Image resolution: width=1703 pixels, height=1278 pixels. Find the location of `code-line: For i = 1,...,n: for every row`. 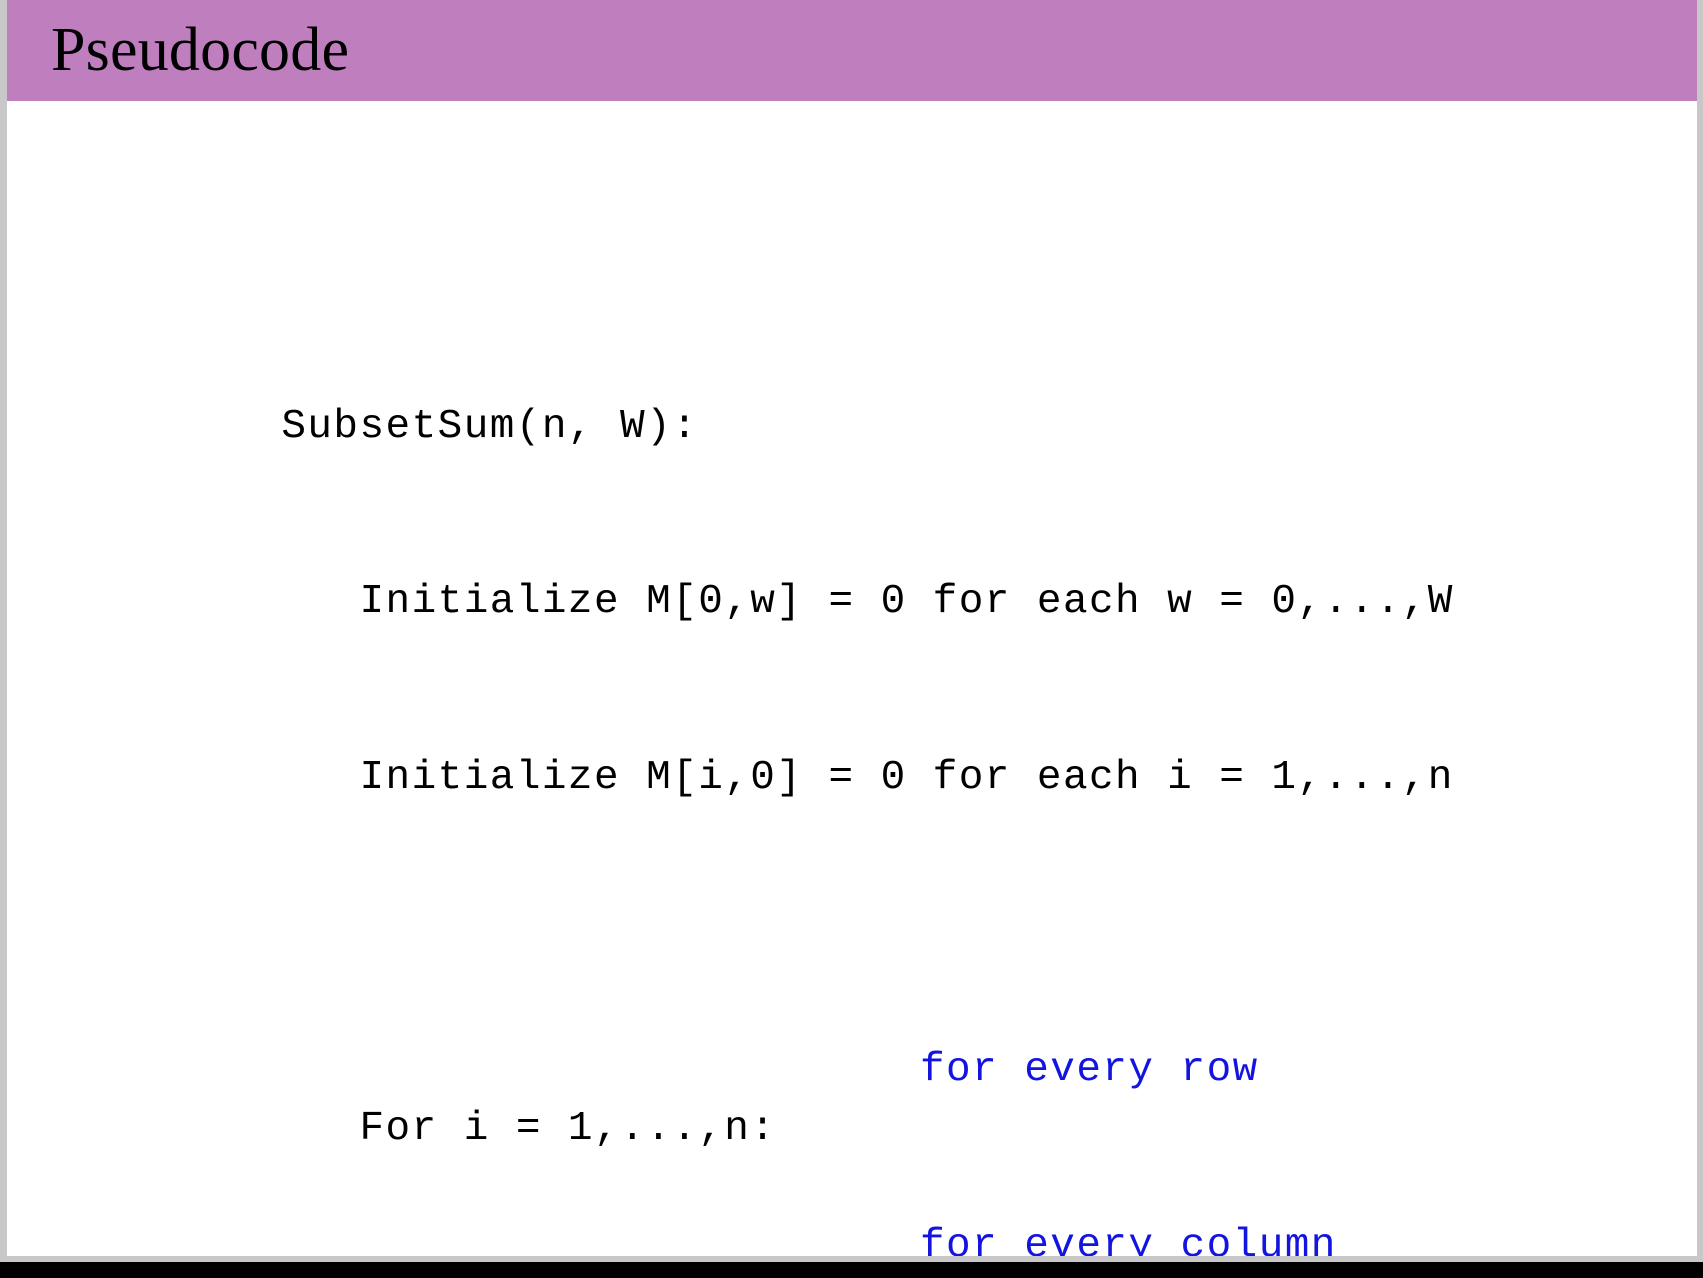

code-line: For i = 1,...,n: for every row is located at coordinates (789, 1096).